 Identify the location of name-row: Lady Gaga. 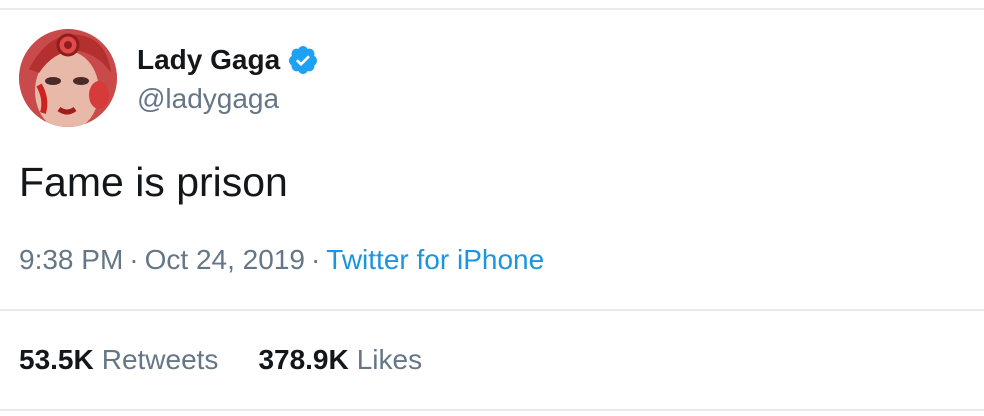
(228, 60).